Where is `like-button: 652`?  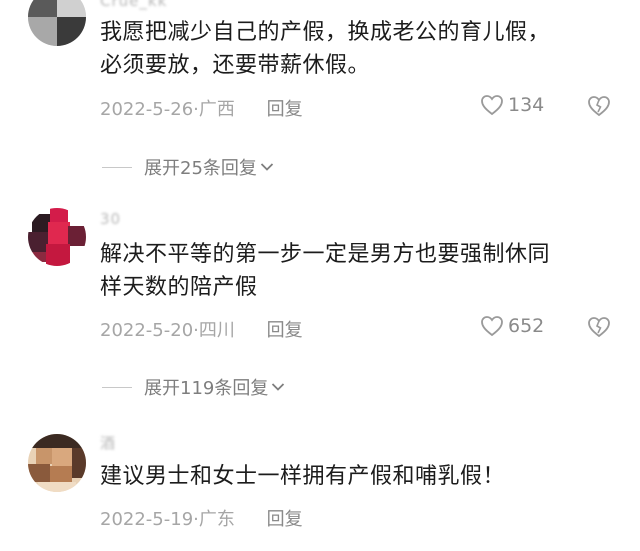
like-button: 652 is located at coordinates (512, 326).